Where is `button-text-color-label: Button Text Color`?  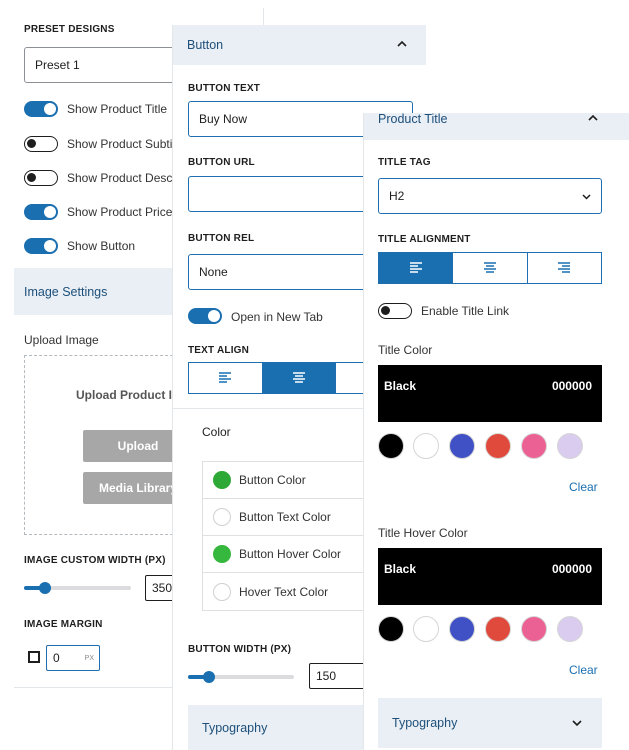
button-text-color-label: Button Text Color is located at coordinates (285, 517).